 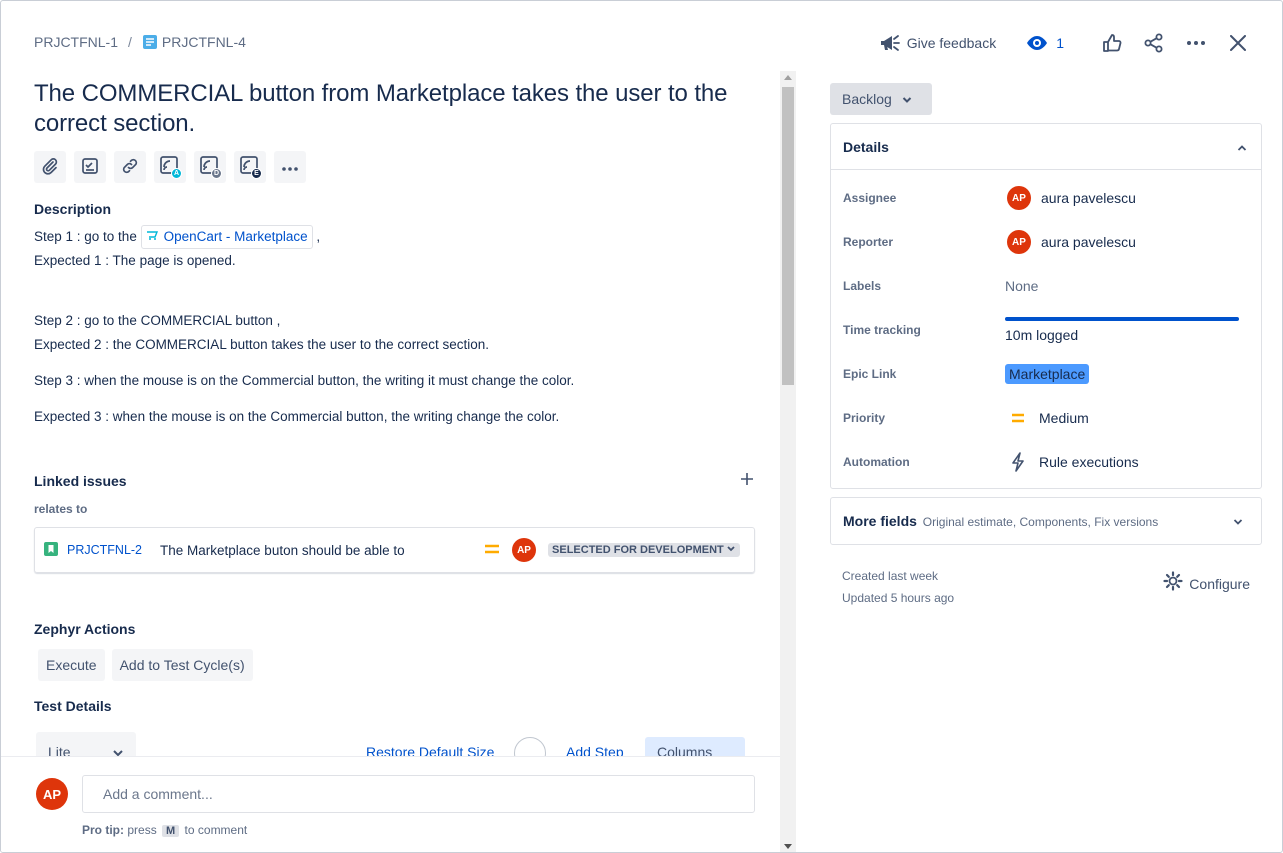 I want to click on time-tracking-value: 10m logged, so click(x=1122, y=330).